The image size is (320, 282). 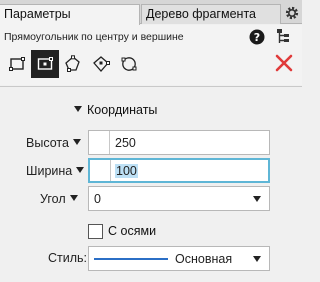 I want to click on polygon-icon, so click(x=72, y=63).